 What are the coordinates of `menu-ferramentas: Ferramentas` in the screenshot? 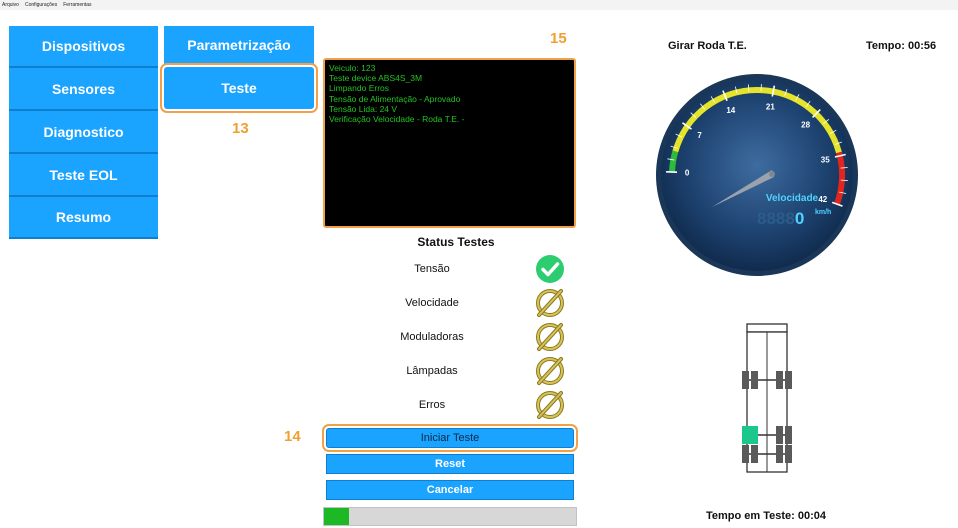 It's located at (77, 5).